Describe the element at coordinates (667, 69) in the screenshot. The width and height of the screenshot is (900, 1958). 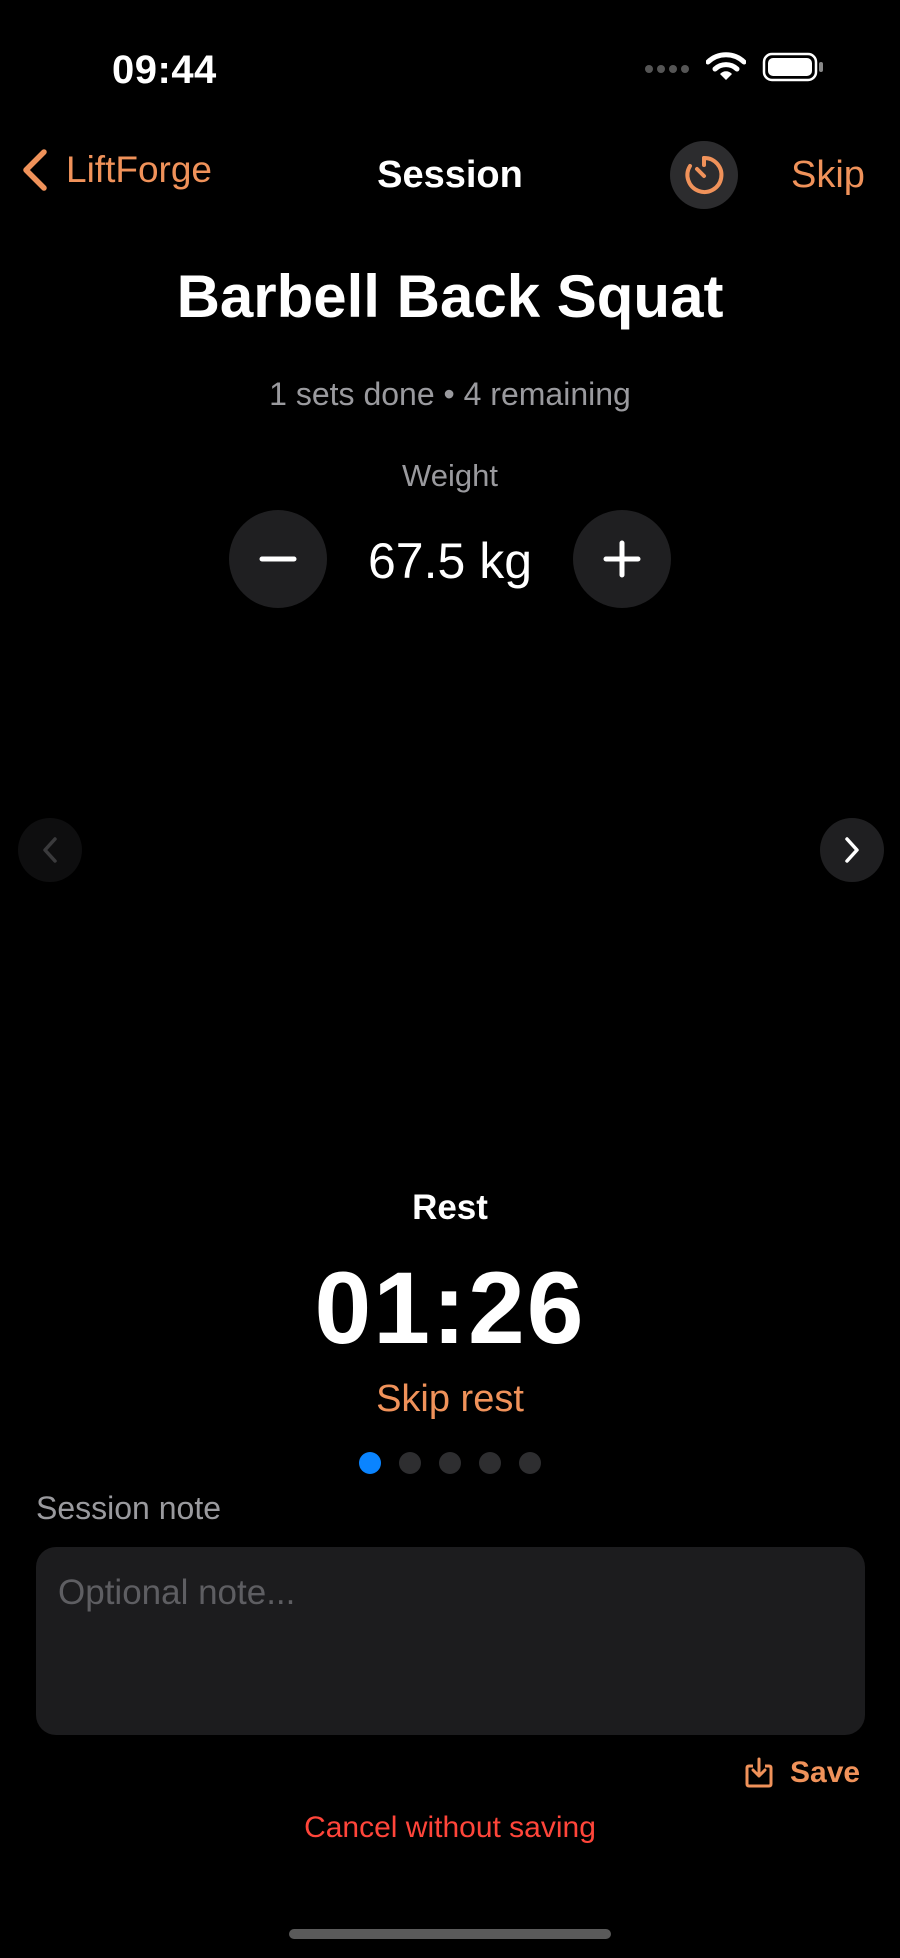
I see `cellular-signal-icon` at that location.